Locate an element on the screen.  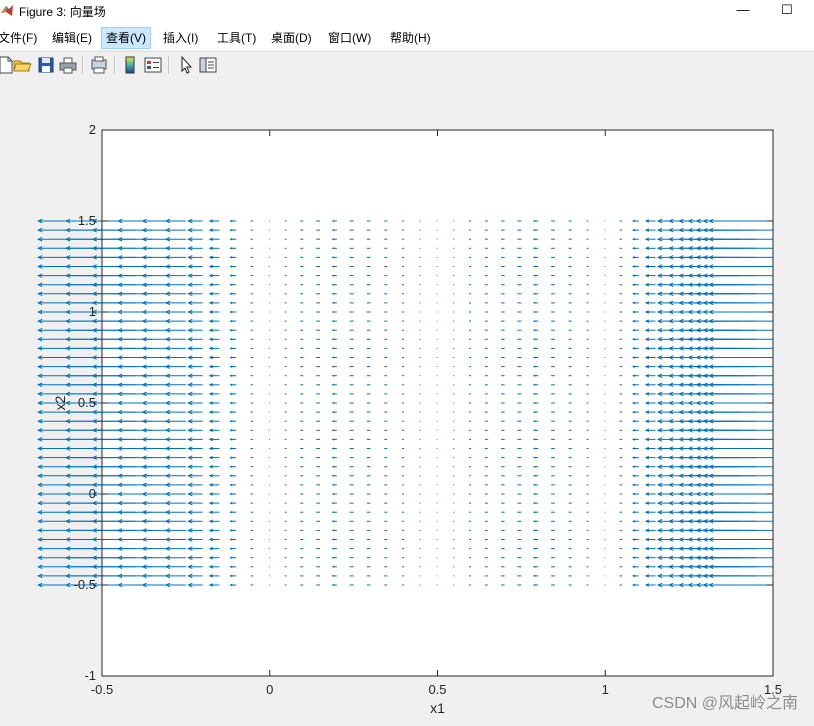
y-tick-label: -1 is located at coordinates (90, 675).